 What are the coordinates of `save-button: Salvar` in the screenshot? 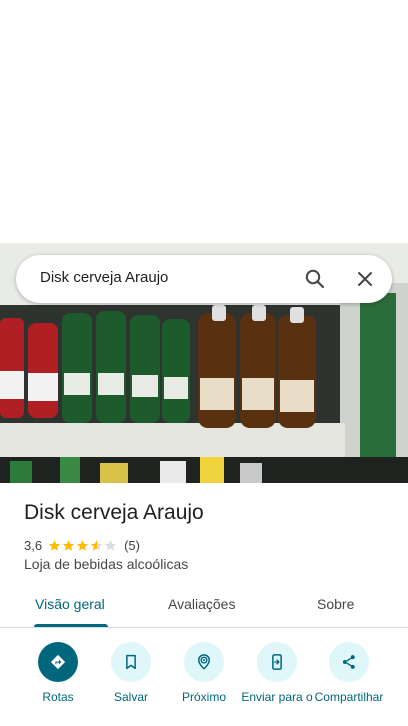 It's located at (131, 672).